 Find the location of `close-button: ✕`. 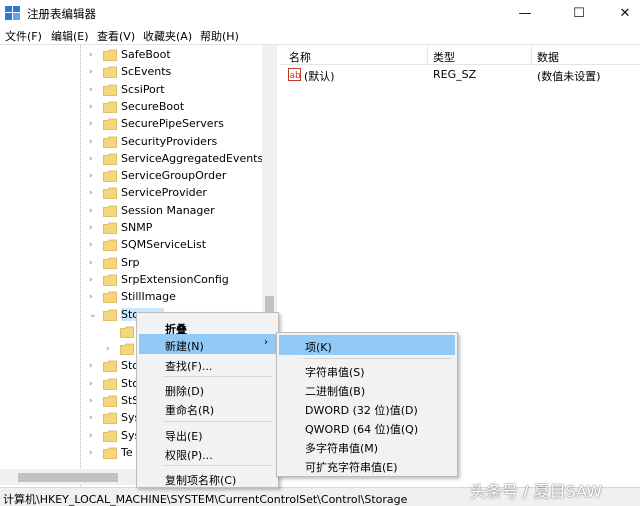

close-button: ✕ is located at coordinates (621, 13).